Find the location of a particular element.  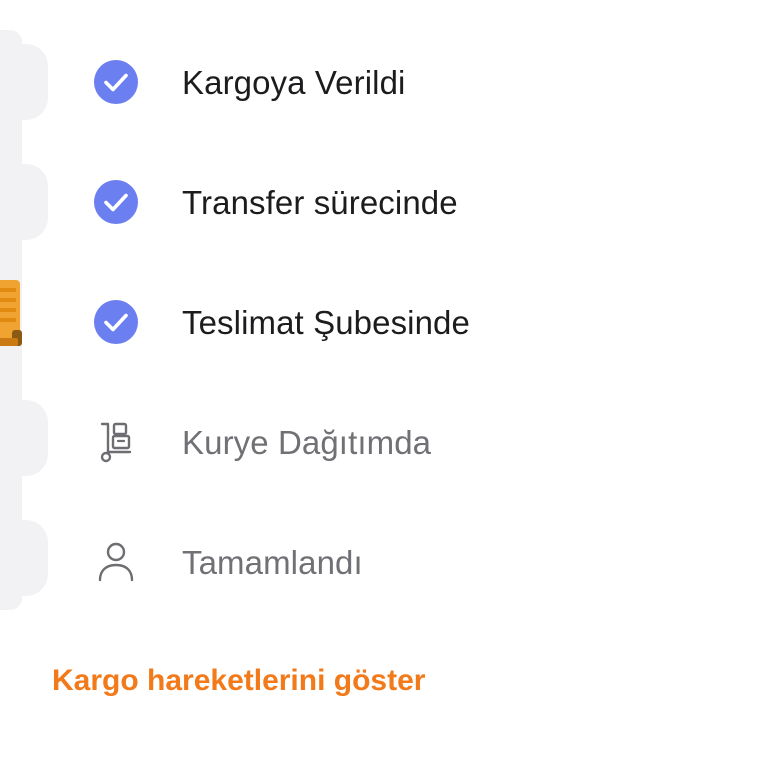

step-label: Teslimat Şubesinde is located at coordinates (326, 322).